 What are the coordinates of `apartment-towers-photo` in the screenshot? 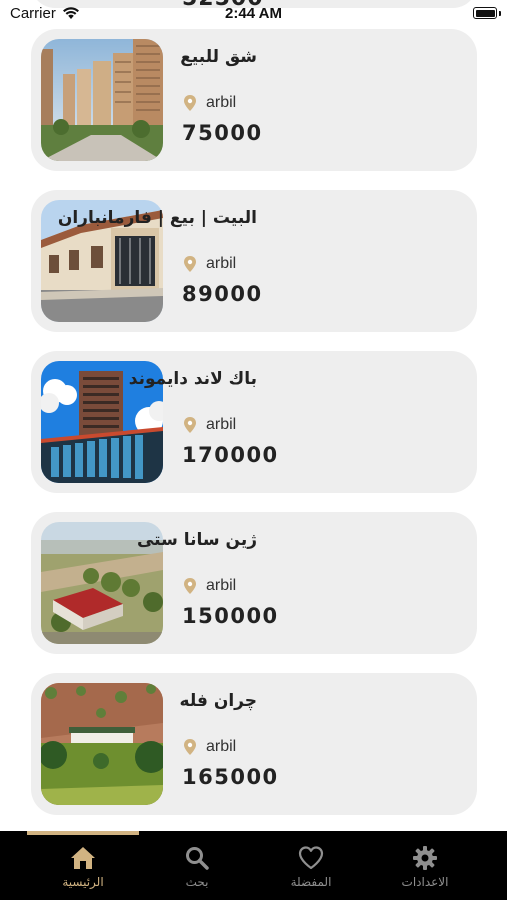 It's located at (102, 100).